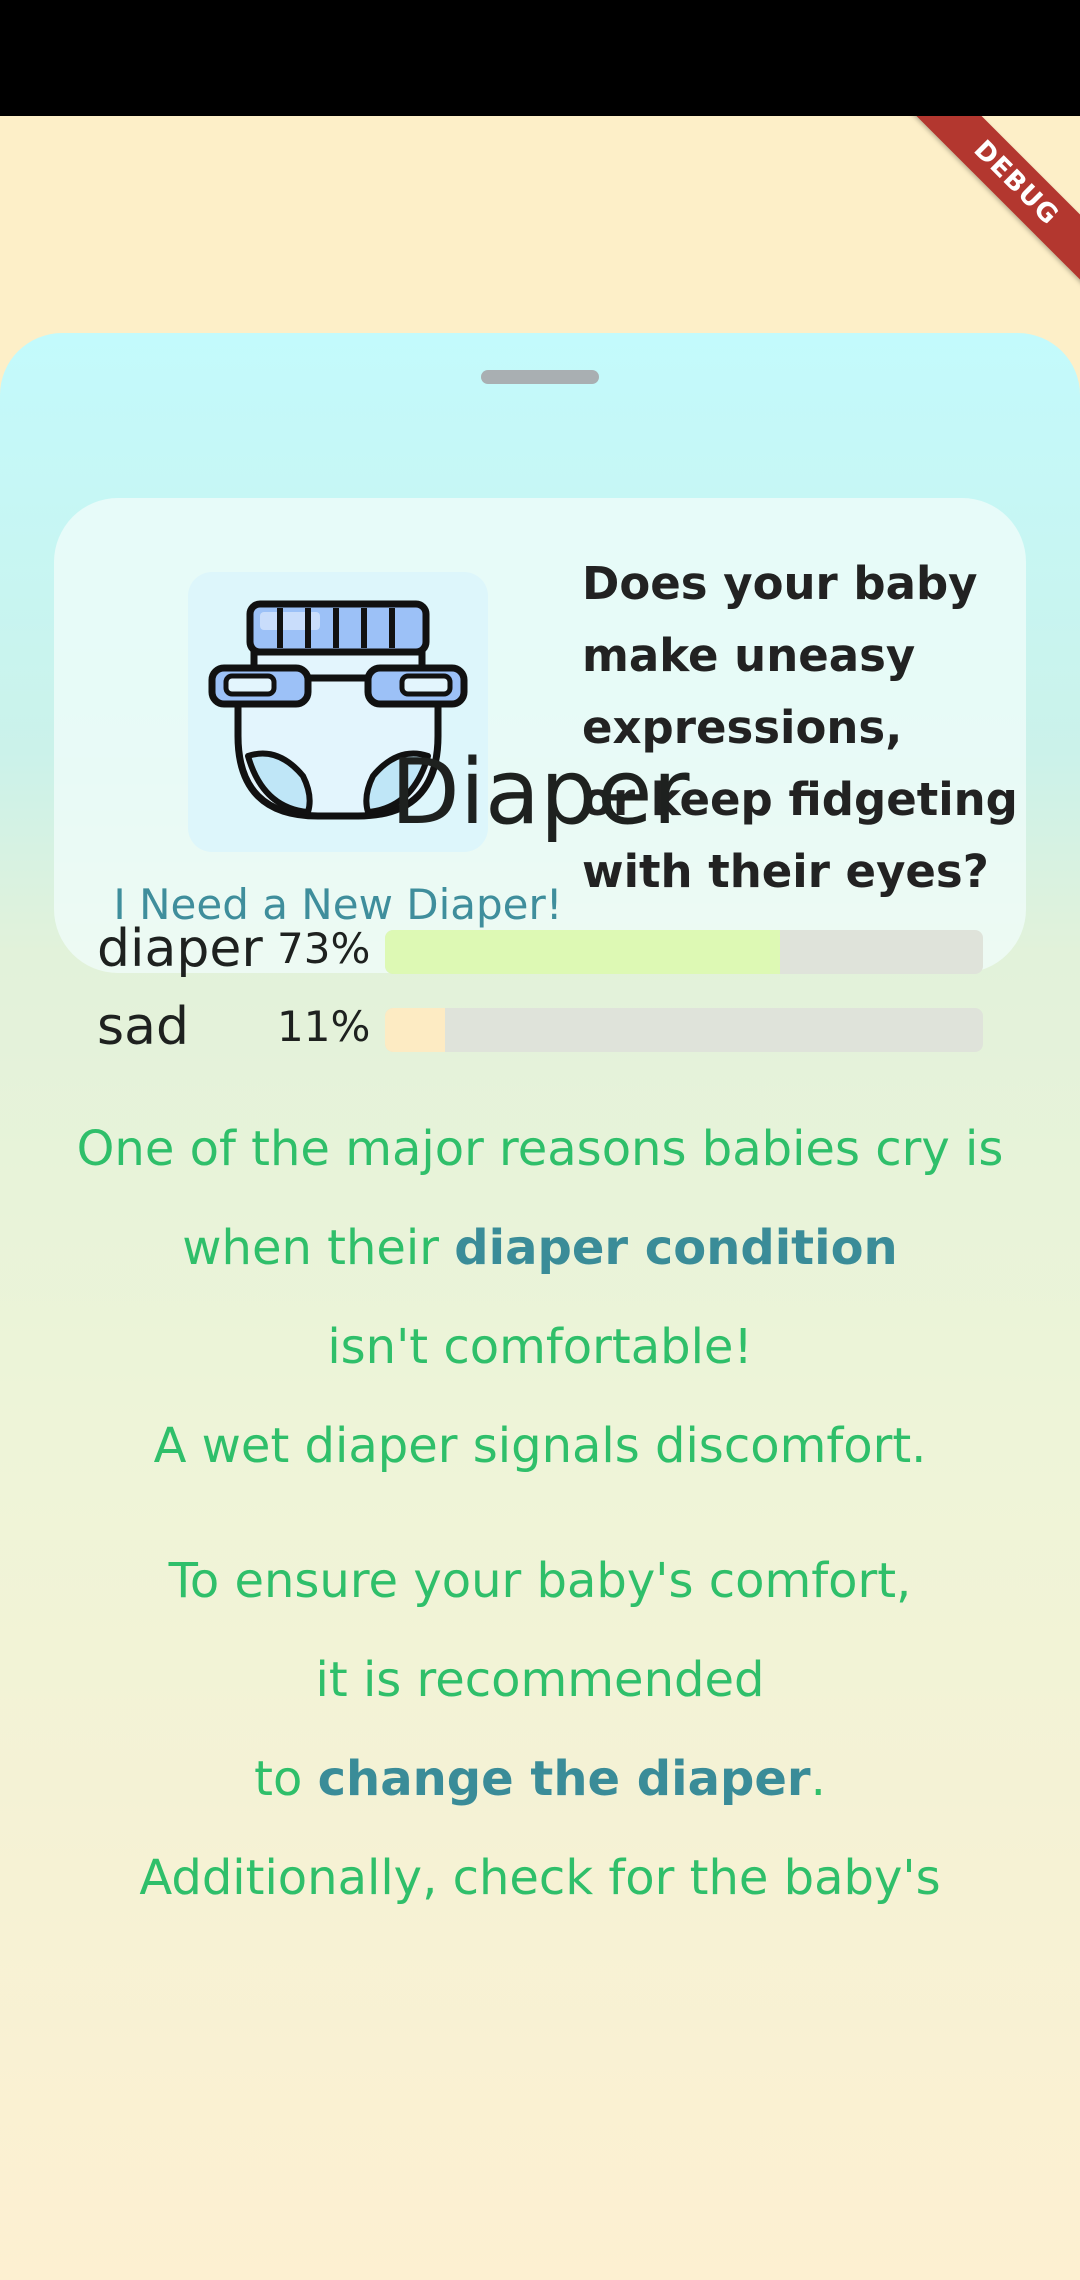 The width and height of the screenshot is (1080, 2280). I want to click on prediction-row-sad: sad 11%, so click(540, 1027).